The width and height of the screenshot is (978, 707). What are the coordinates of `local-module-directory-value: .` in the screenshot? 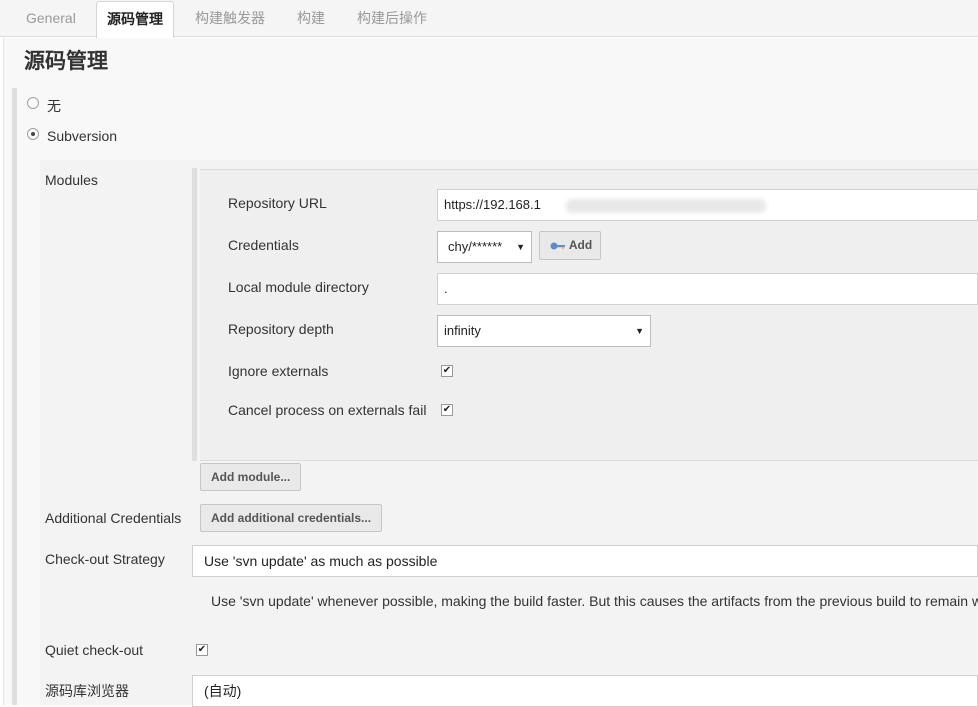 It's located at (446, 288).